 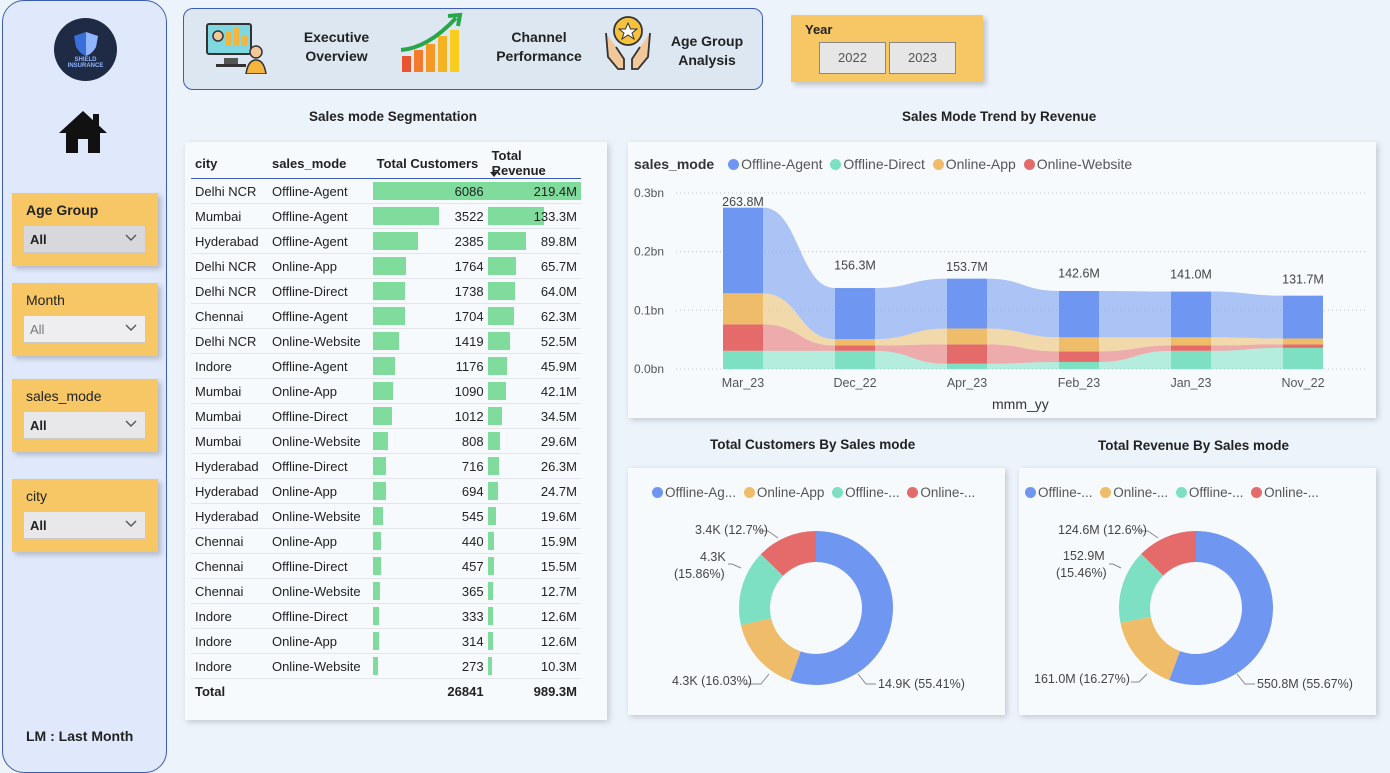 What do you see at coordinates (320, 163) in the screenshot?
I see `column-header-sales-mode: sales_mode` at bounding box center [320, 163].